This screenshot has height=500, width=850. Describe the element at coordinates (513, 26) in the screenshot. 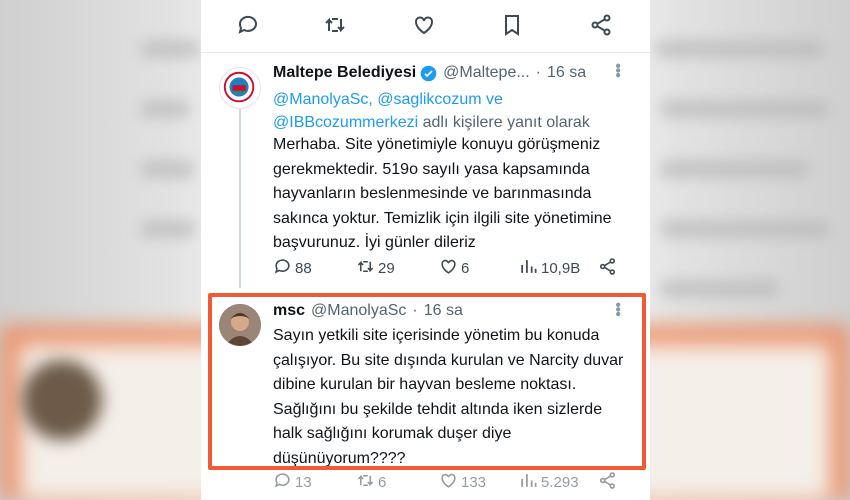

I see `bookmark-icon` at that location.